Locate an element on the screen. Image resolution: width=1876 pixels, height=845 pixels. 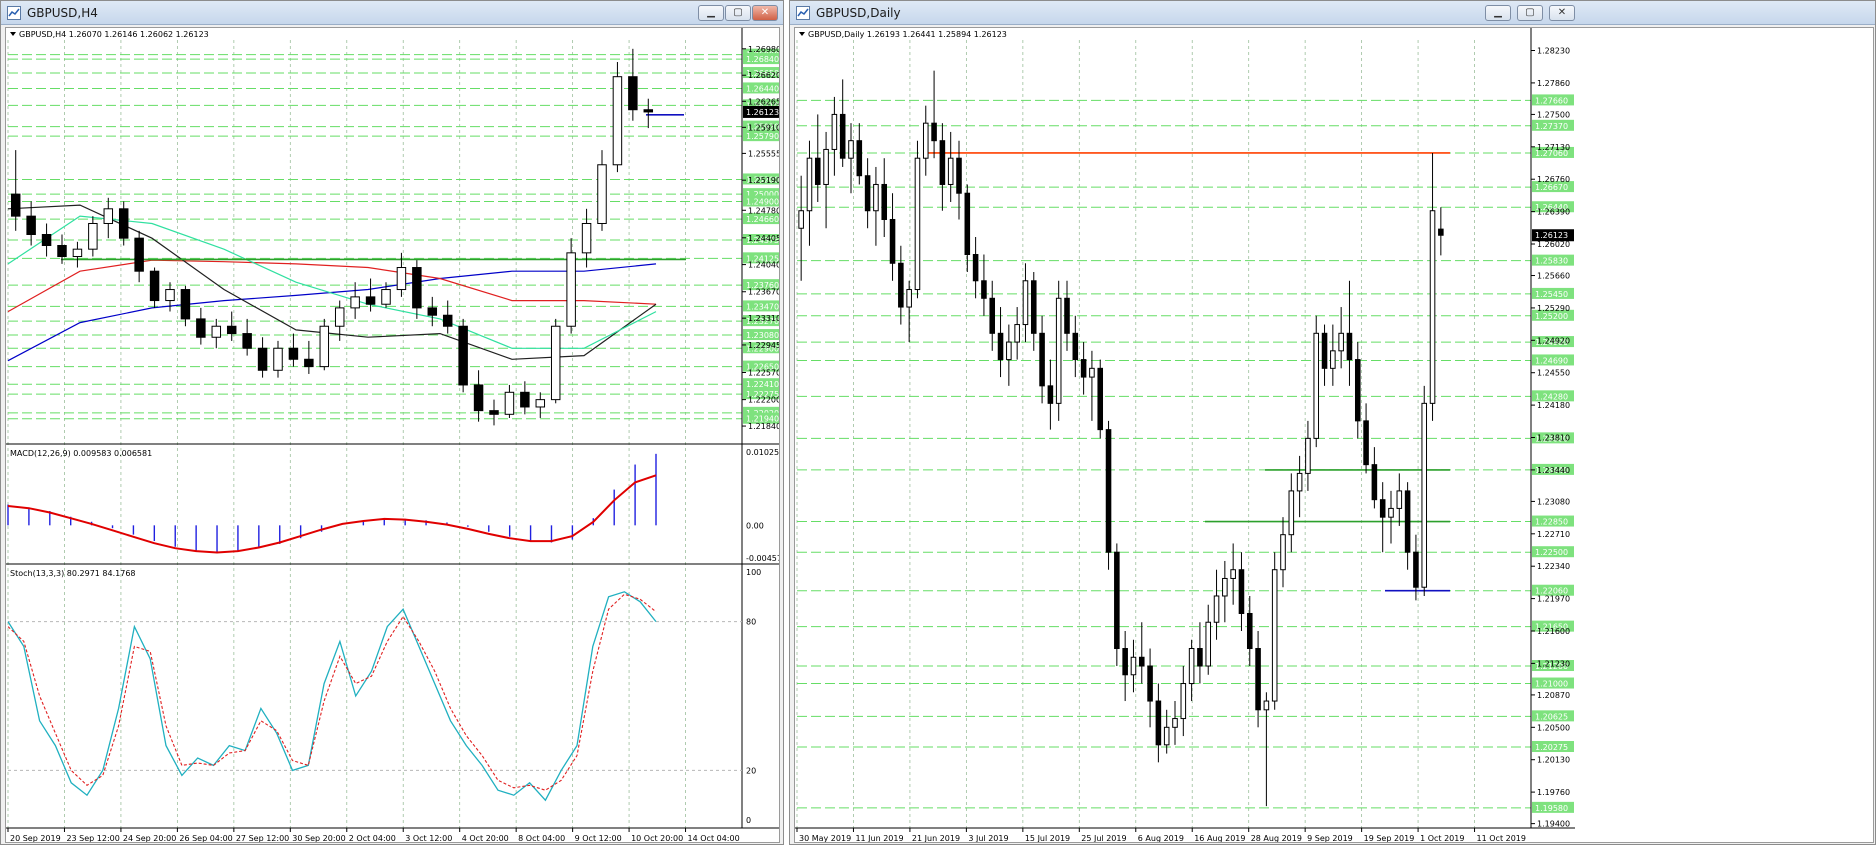
h4-titlebar: GBPUSD,H4 ▁ ▢ ✕ is located at coordinates (392, 13).